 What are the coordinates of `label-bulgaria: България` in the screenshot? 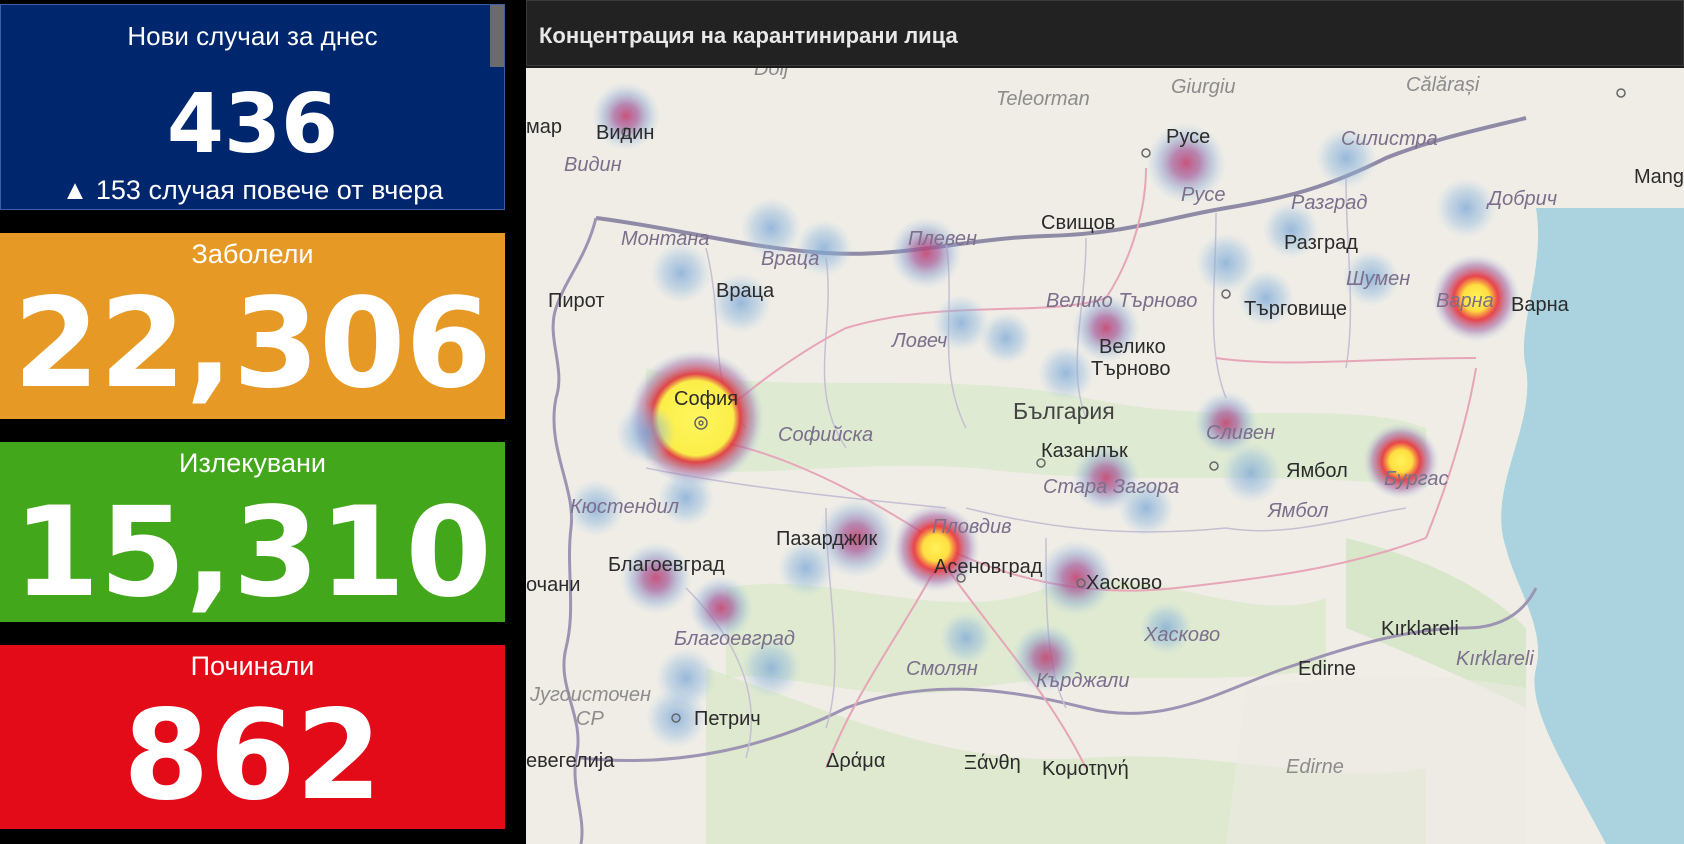 It's located at (1064, 411).